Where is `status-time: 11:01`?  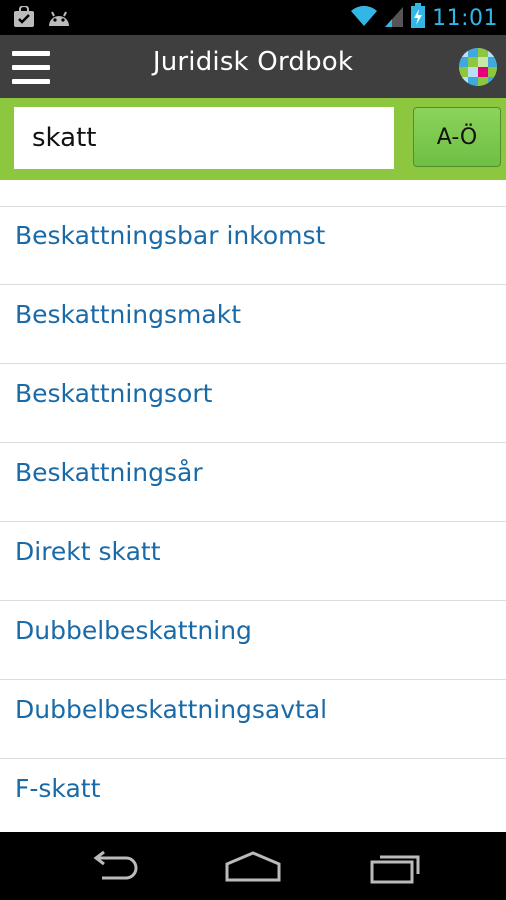 status-time: 11:01 is located at coordinates (465, 18).